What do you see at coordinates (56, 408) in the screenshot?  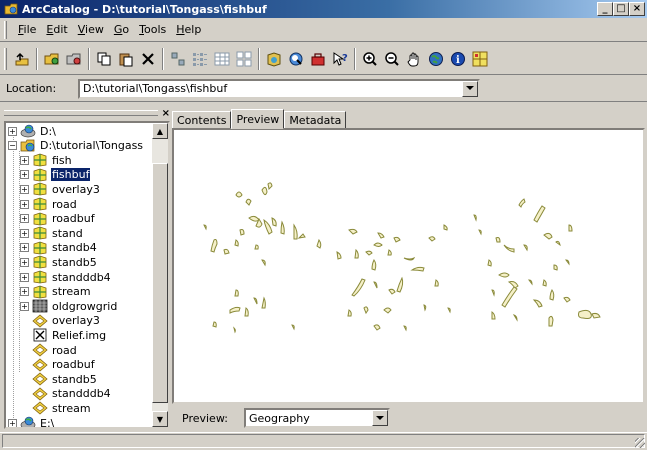 I see `tree-item: stream` at bounding box center [56, 408].